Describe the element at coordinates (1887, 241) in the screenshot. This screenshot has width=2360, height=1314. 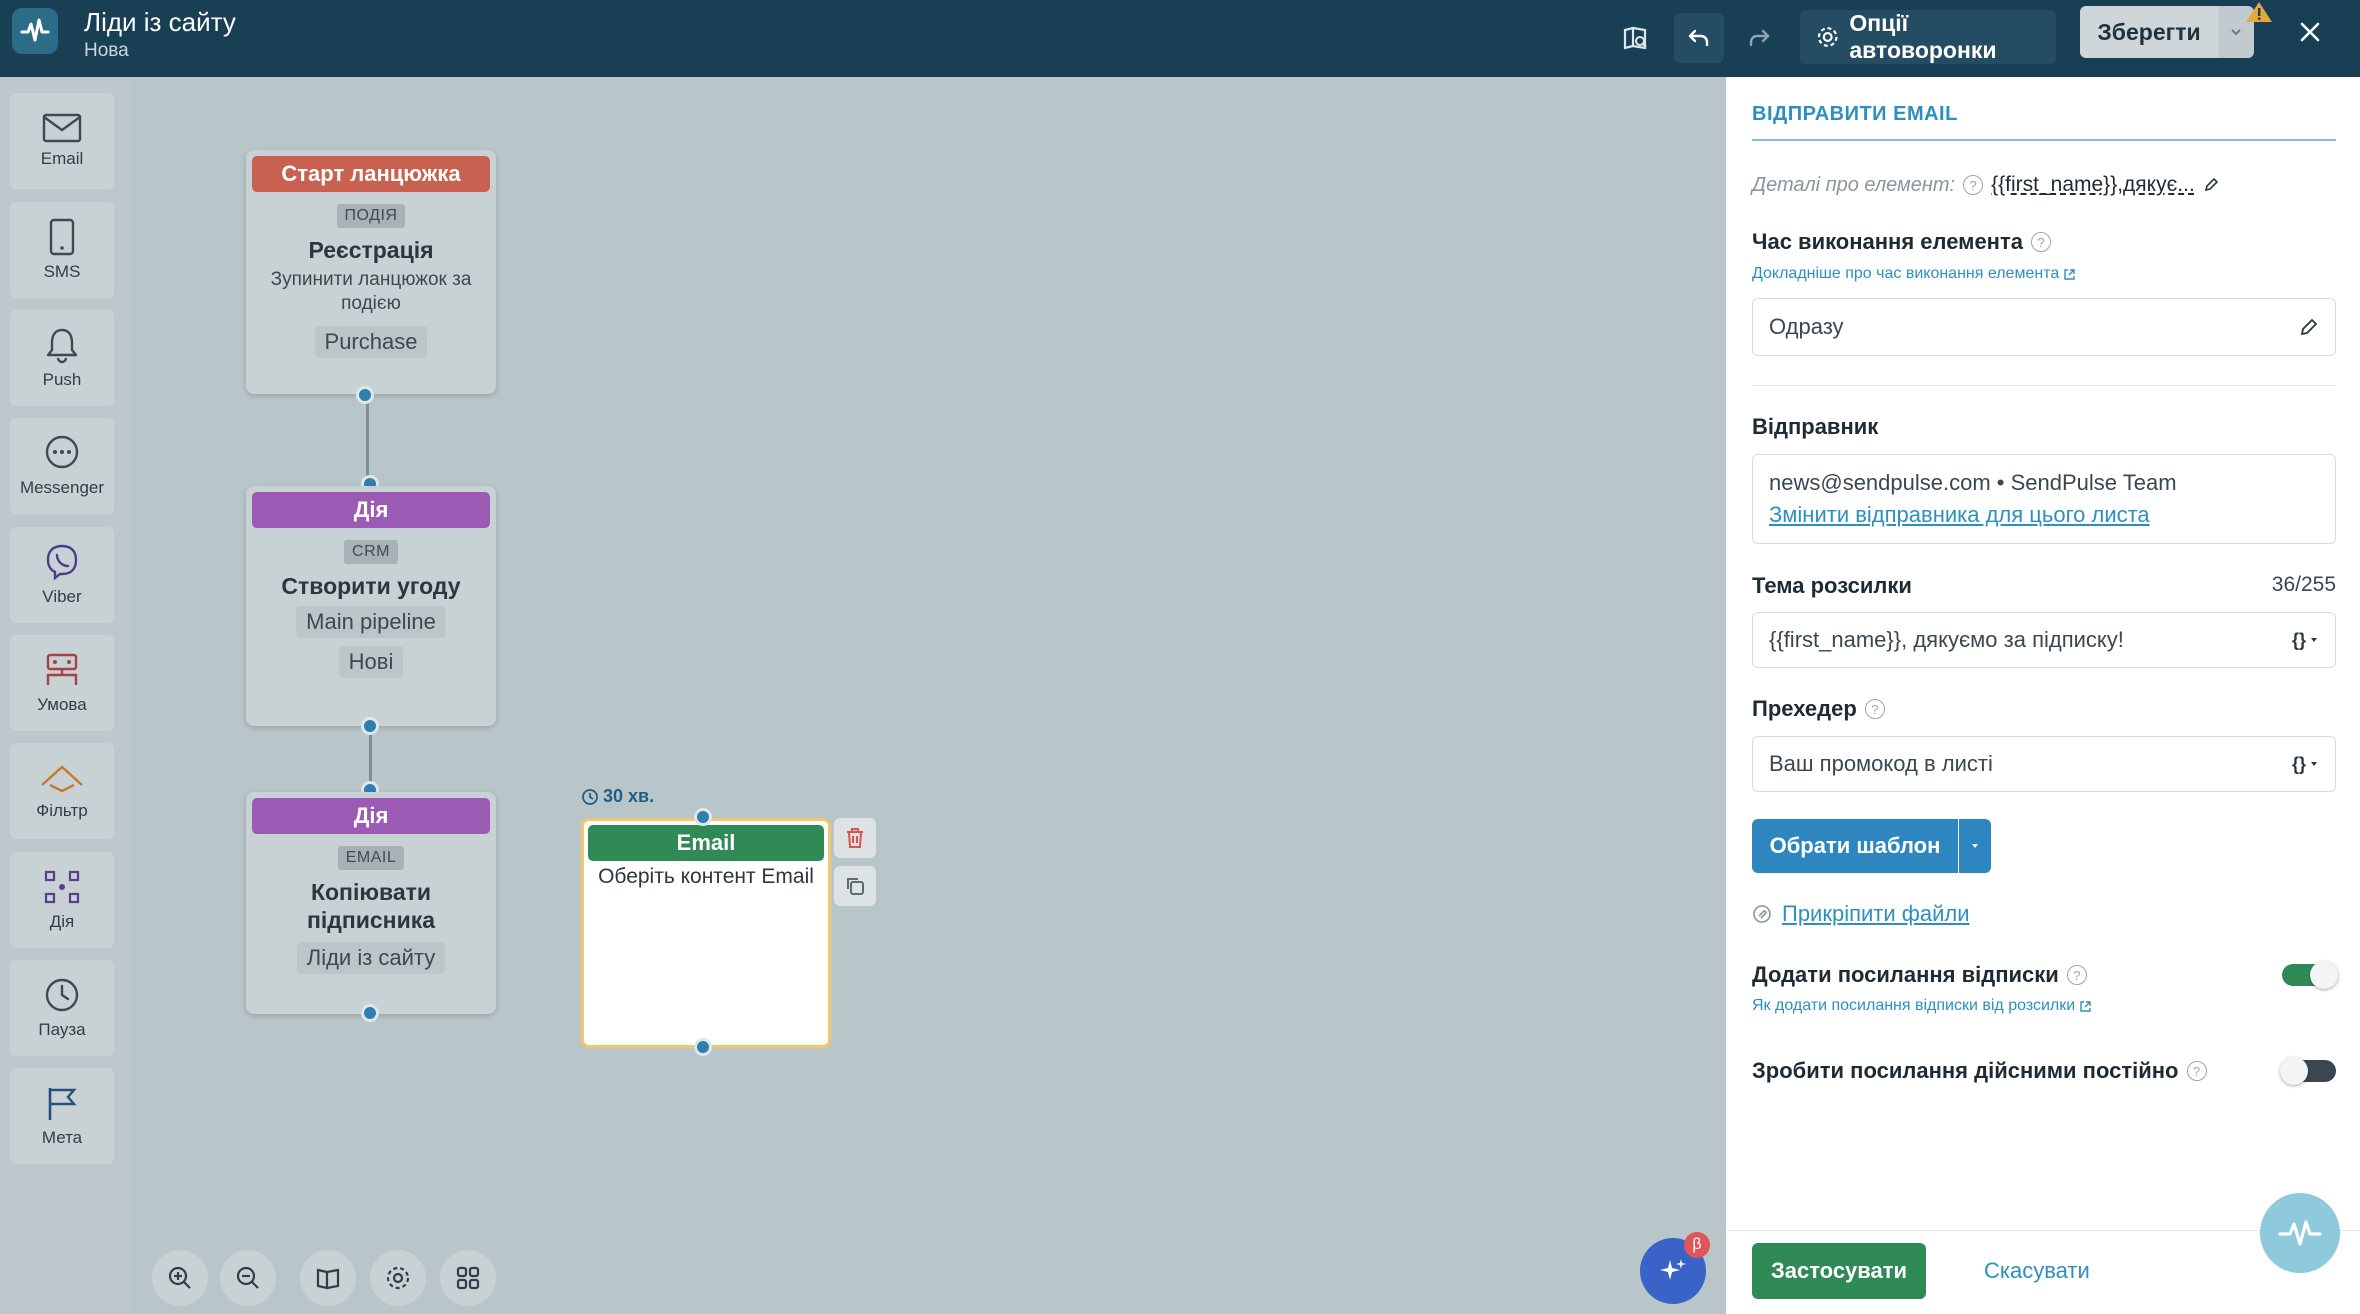
I see `exec-time-label-text: Час виконання елемента` at that location.